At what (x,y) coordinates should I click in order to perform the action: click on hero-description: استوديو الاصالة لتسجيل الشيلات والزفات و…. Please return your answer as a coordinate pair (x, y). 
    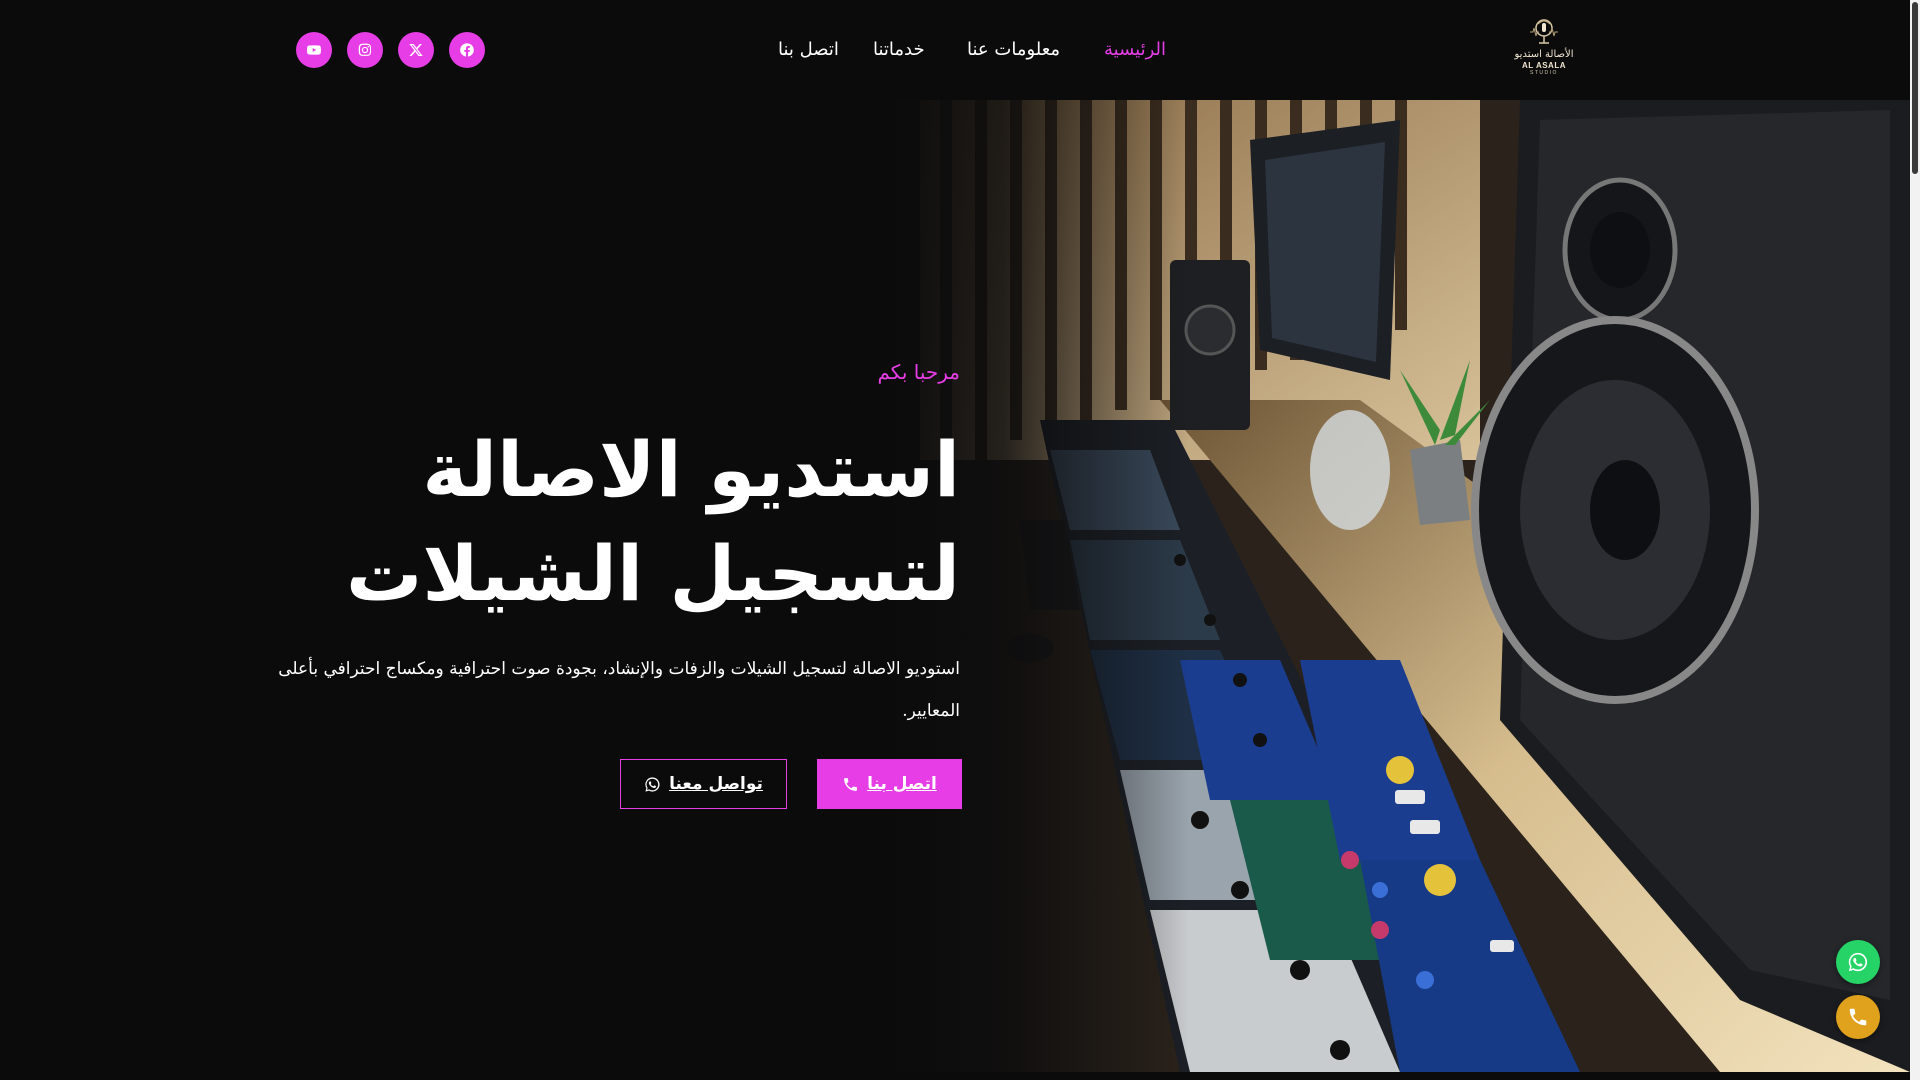
    Looking at the image, I should click on (619, 690).